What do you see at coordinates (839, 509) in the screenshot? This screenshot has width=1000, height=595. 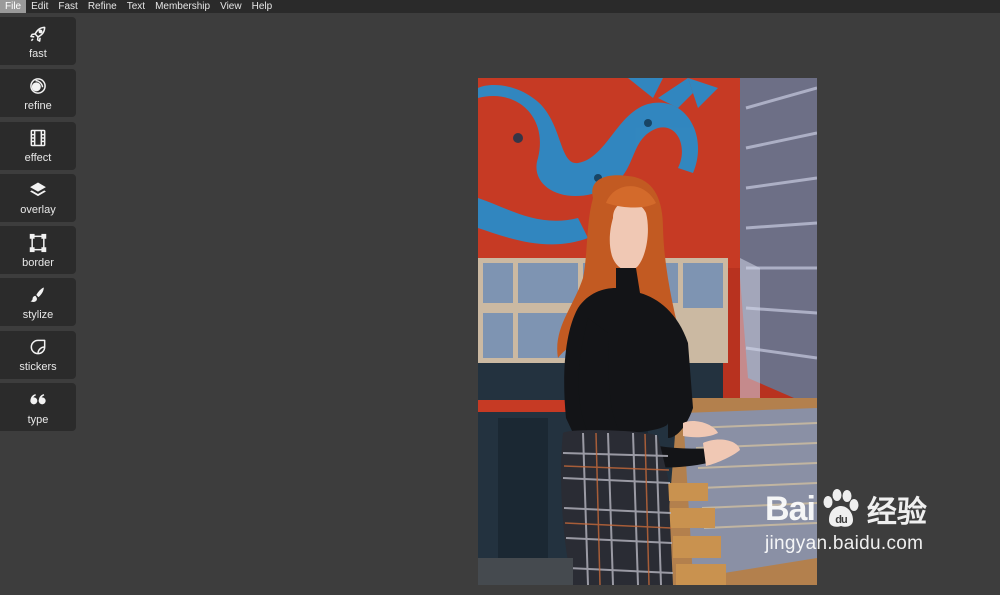 I see `paw-icon: du` at bounding box center [839, 509].